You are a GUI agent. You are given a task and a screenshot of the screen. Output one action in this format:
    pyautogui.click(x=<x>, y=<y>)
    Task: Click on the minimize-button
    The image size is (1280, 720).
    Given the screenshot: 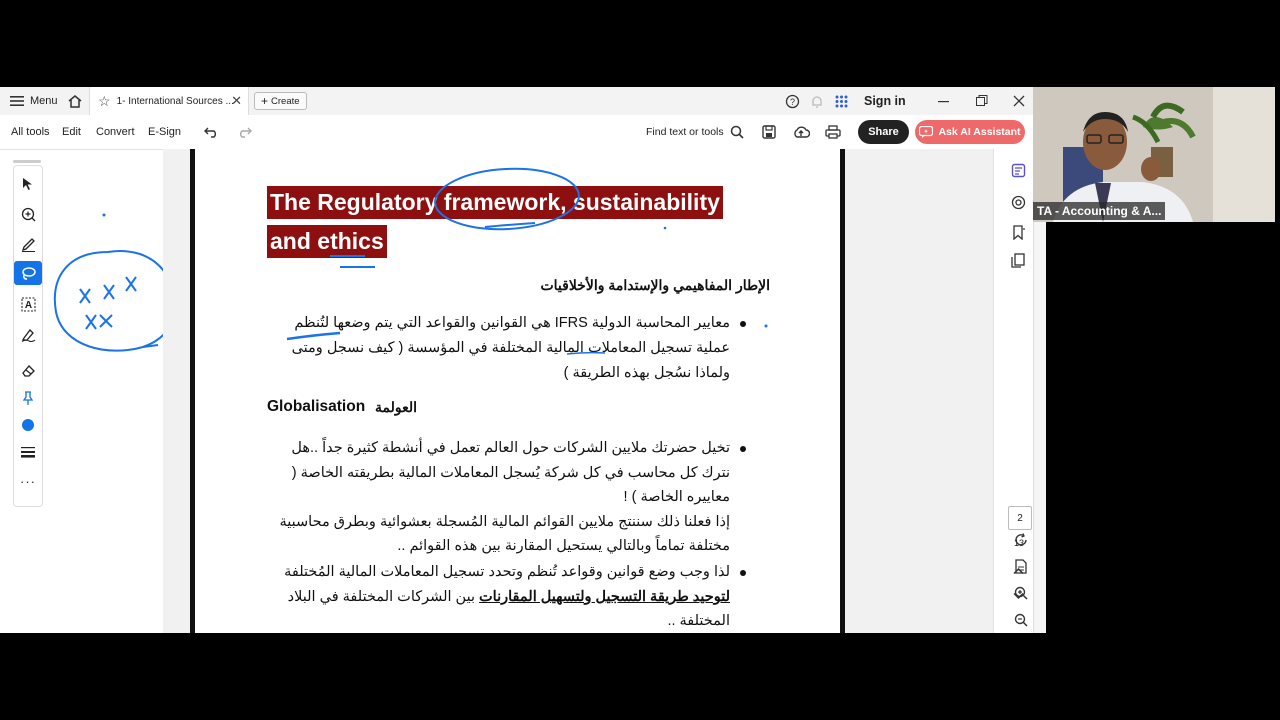 What is the action you would take?
    pyautogui.click(x=944, y=101)
    